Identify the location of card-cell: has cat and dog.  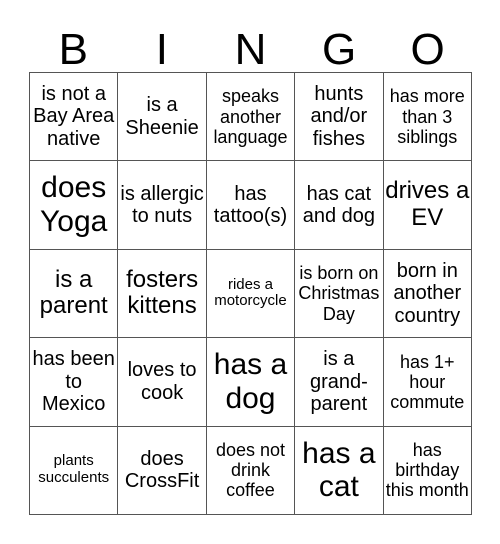
(339, 205).